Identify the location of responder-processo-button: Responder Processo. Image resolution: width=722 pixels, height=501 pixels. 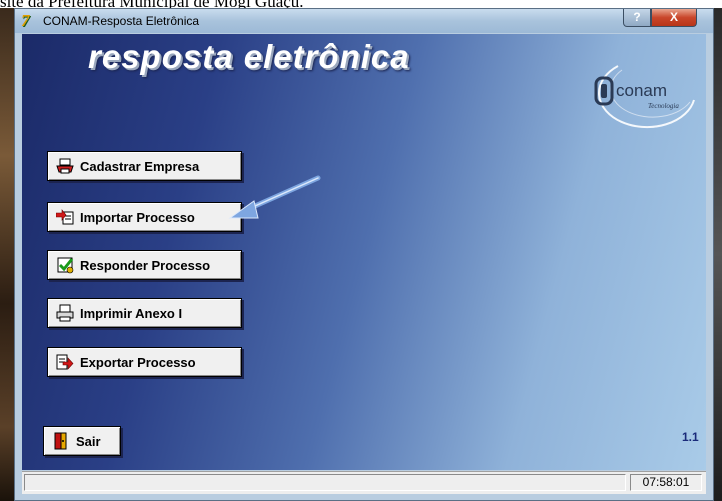
(144, 265).